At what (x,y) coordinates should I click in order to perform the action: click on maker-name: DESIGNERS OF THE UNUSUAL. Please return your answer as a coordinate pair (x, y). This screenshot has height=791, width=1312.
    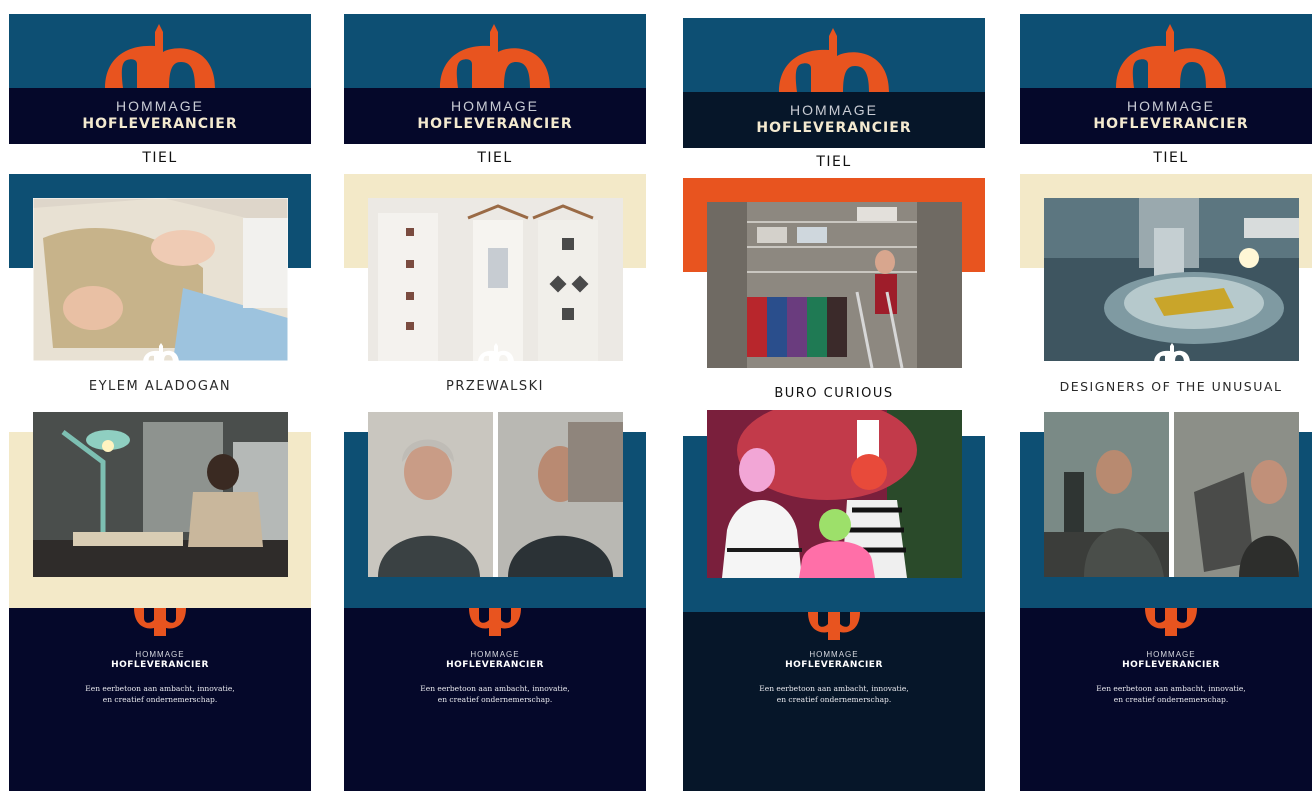
    Looking at the image, I should click on (1171, 386).